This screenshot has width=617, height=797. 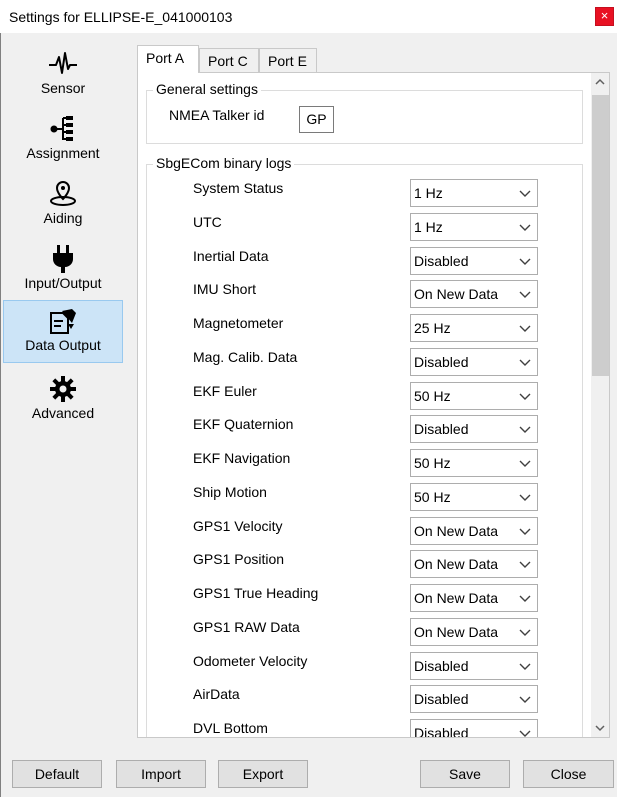 I want to click on sidebar-item-data-output: Data Output, so click(x=63, y=331).